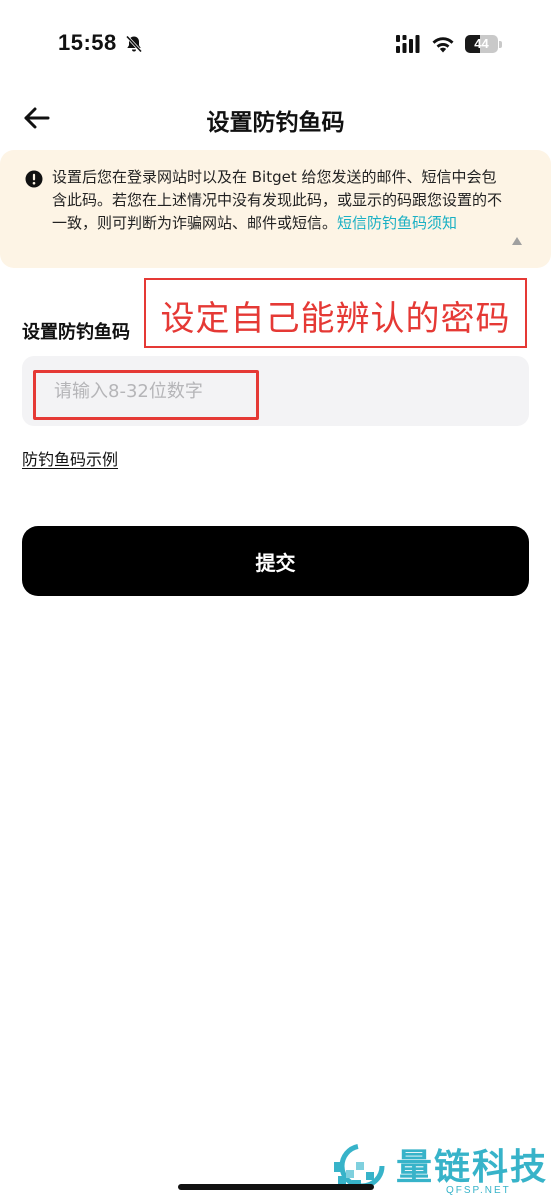 The image size is (551, 1200). Describe the element at coordinates (517, 241) in the screenshot. I see `triangle-up-icon` at that location.